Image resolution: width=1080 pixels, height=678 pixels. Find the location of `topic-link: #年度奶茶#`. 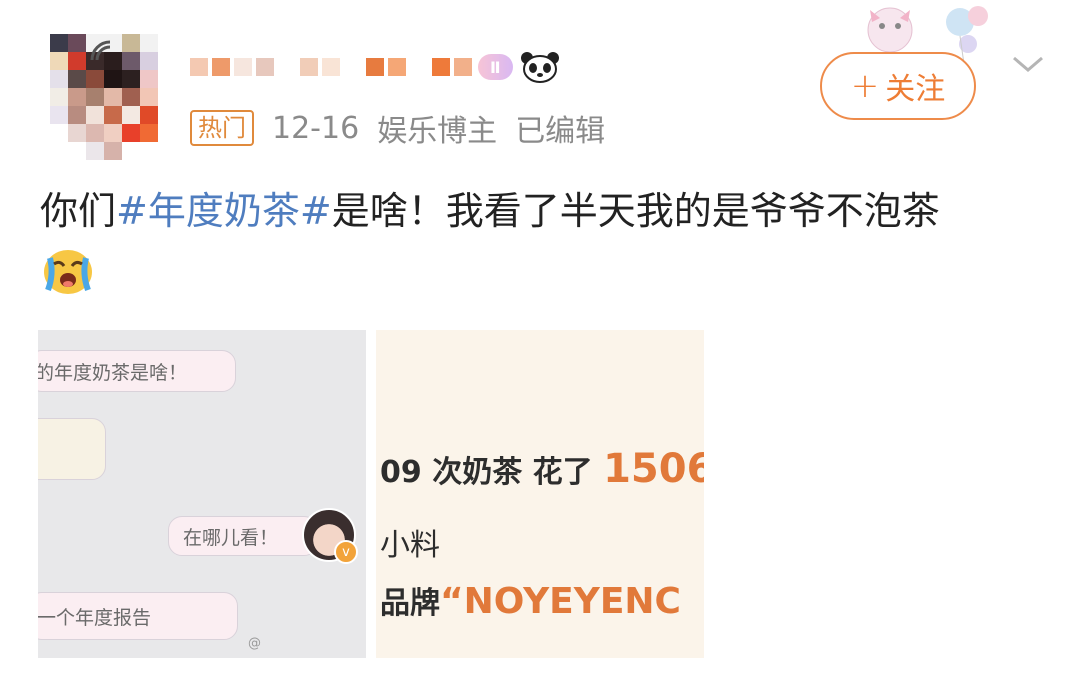

topic-link: #年度奶茶# is located at coordinates (224, 211).